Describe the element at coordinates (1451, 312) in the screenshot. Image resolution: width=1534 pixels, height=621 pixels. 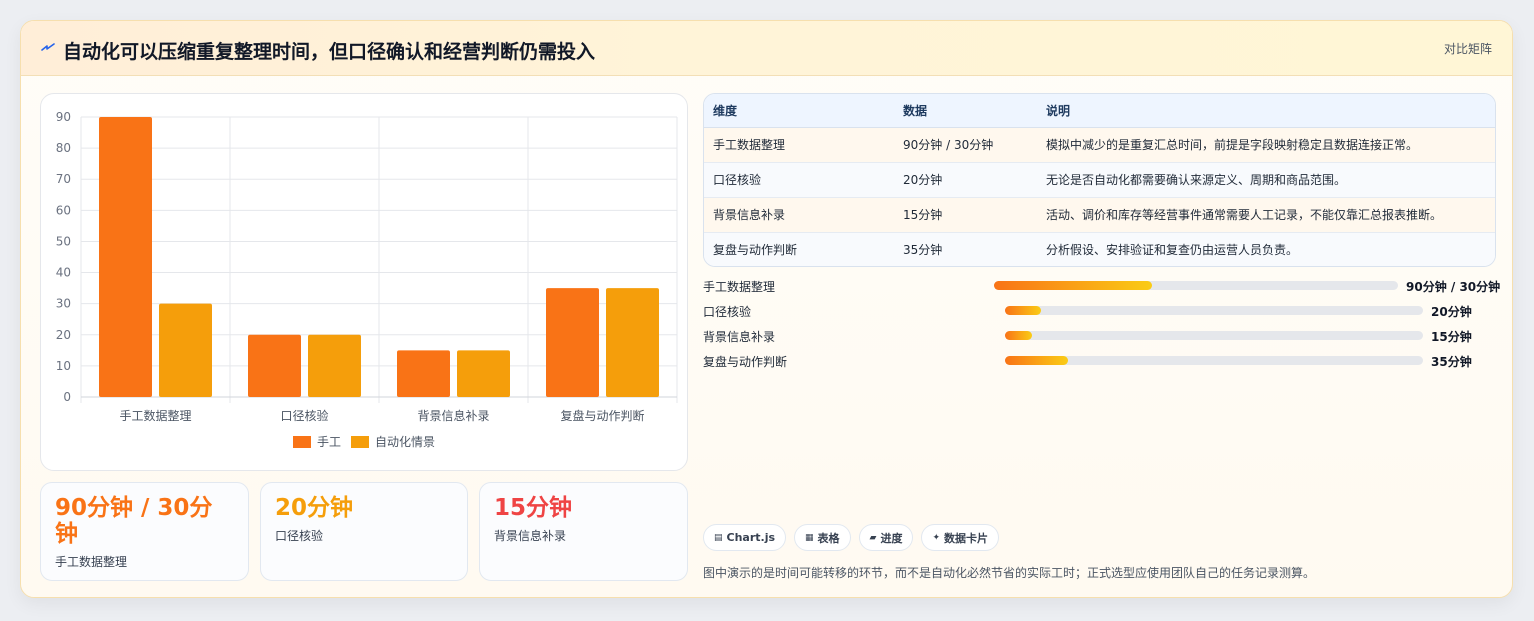
I see `progress-value: 20分钟` at that location.